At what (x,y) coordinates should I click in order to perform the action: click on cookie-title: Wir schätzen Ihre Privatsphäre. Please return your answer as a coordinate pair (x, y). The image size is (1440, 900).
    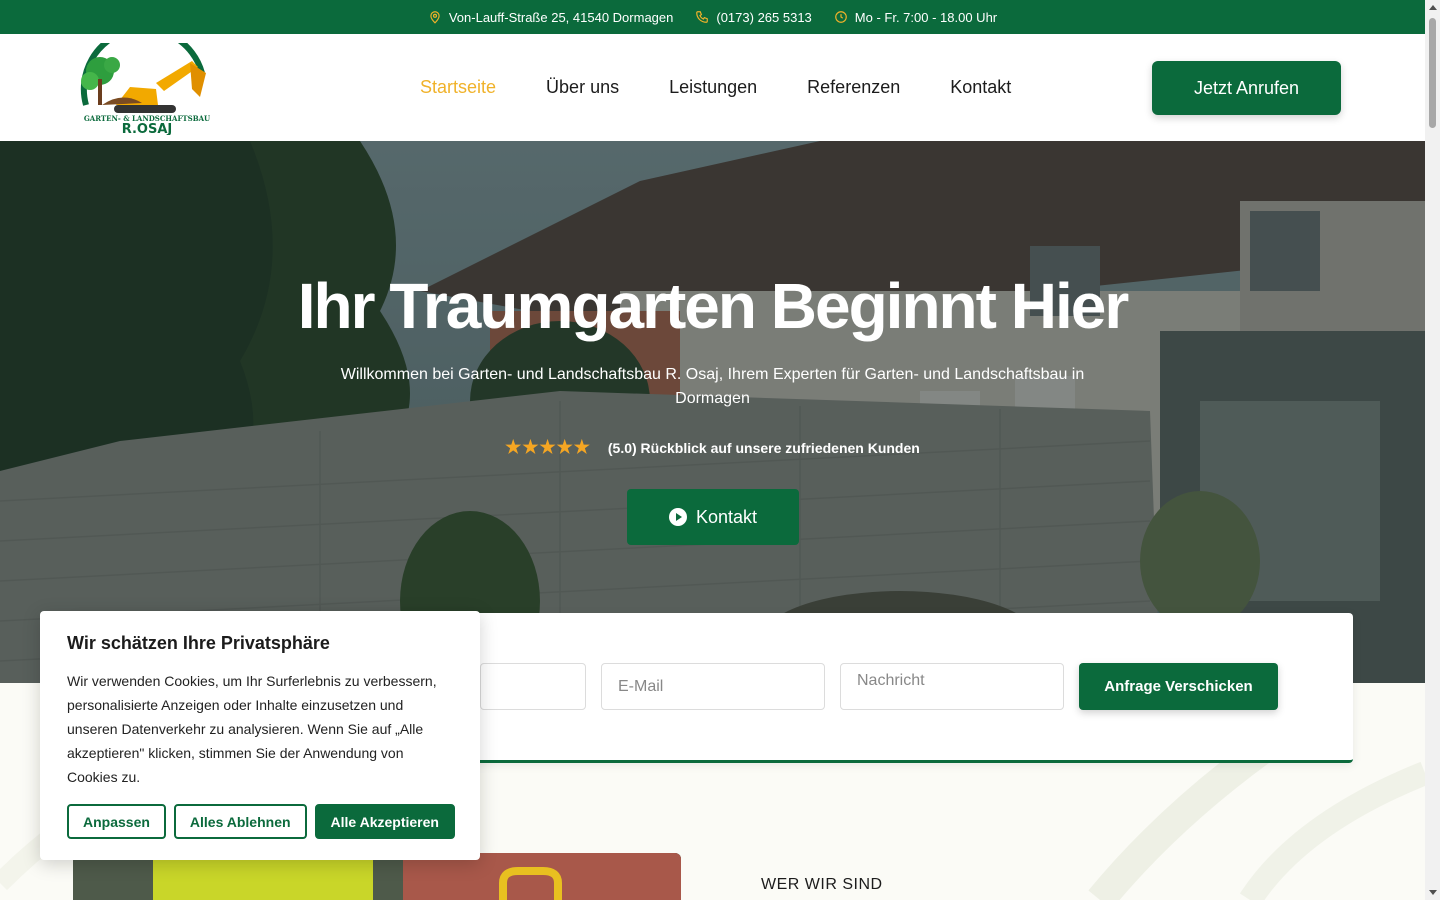
    Looking at the image, I should click on (198, 643).